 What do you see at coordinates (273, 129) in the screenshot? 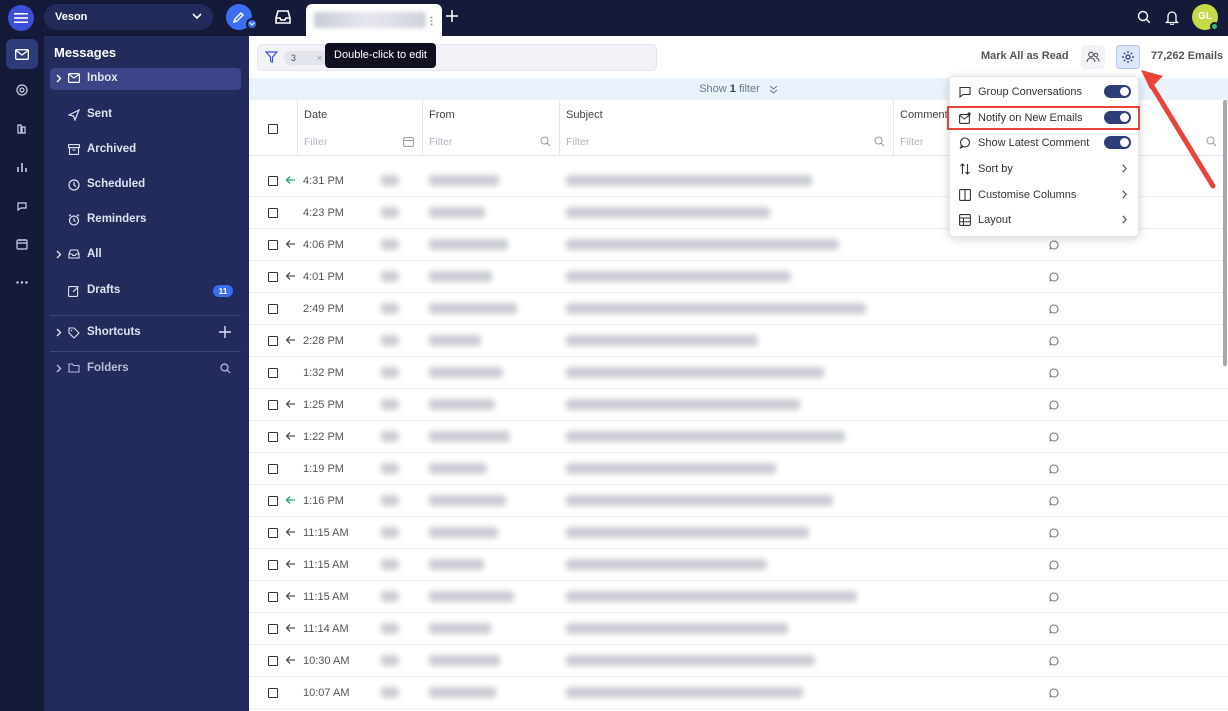
I see `select-all-checkbox` at bounding box center [273, 129].